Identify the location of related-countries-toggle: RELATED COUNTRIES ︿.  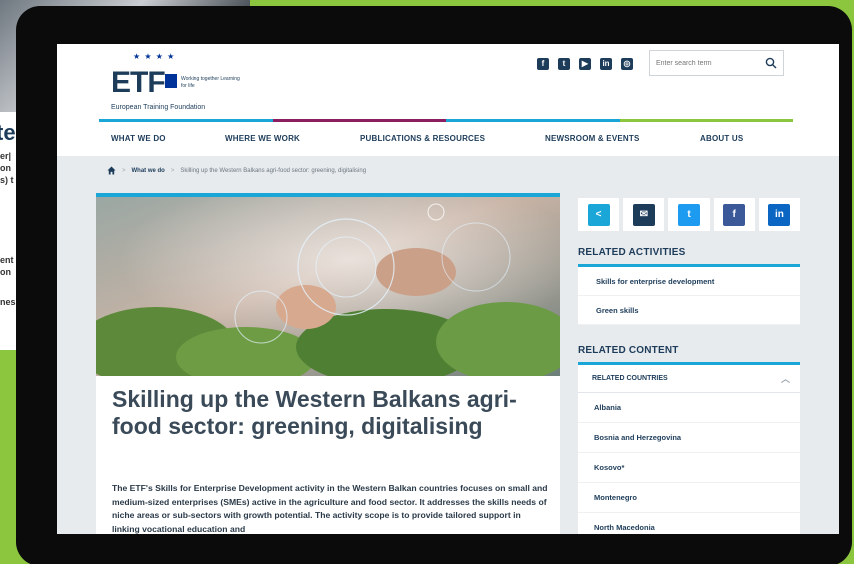
(689, 379).